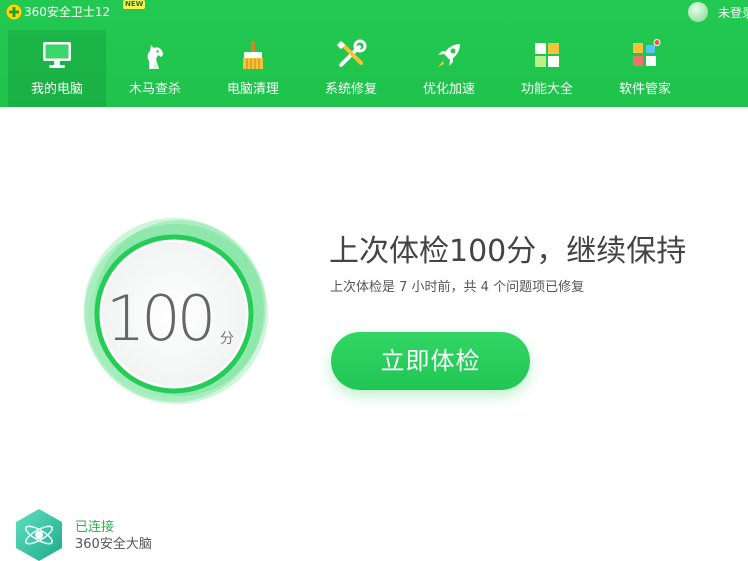 The width and height of the screenshot is (748, 561). What do you see at coordinates (350, 89) in the screenshot?
I see `nav-label: 系统修复` at bounding box center [350, 89].